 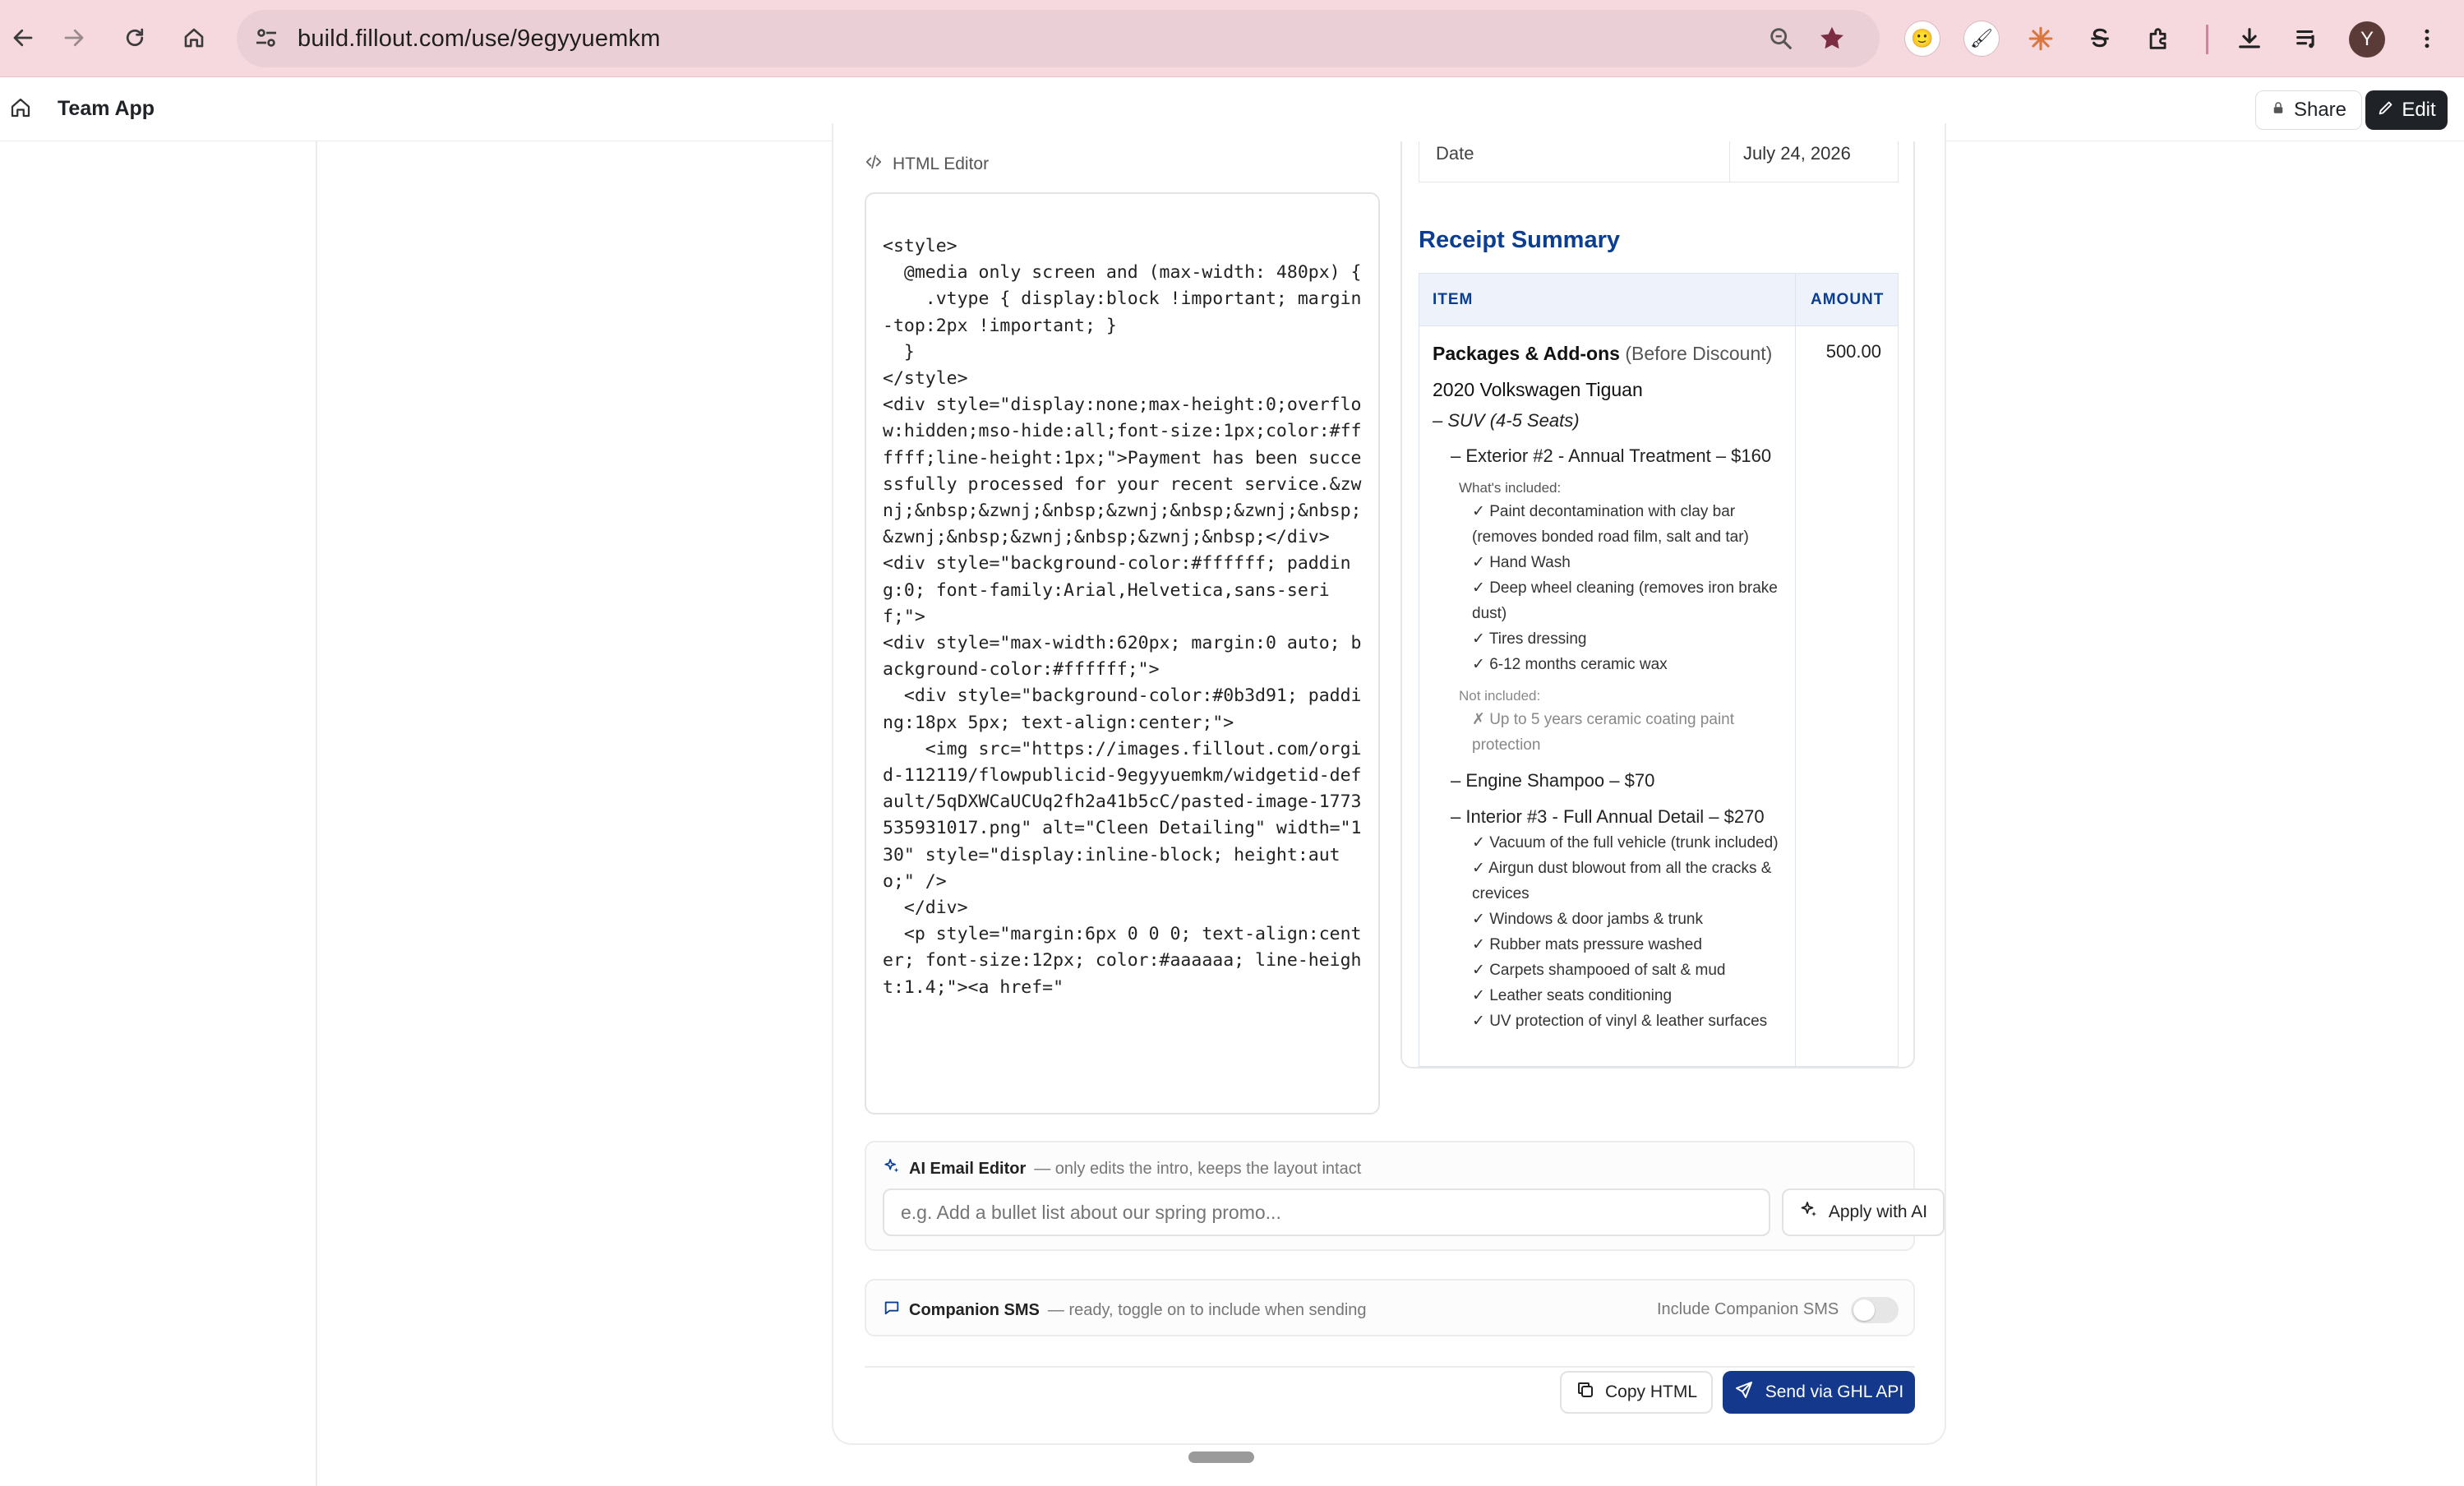 What do you see at coordinates (892, 1310) in the screenshot?
I see `chat-bubble-icon` at bounding box center [892, 1310].